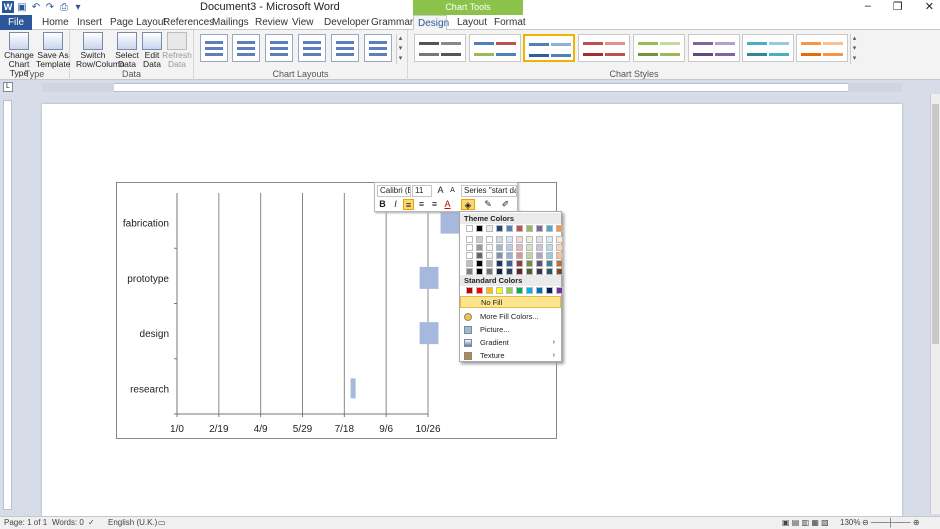  Describe the element at coordinates (400, 49) in the screenshot. I see `layouts-gallery-scroll: ▴ ▾ ▾` at that location.